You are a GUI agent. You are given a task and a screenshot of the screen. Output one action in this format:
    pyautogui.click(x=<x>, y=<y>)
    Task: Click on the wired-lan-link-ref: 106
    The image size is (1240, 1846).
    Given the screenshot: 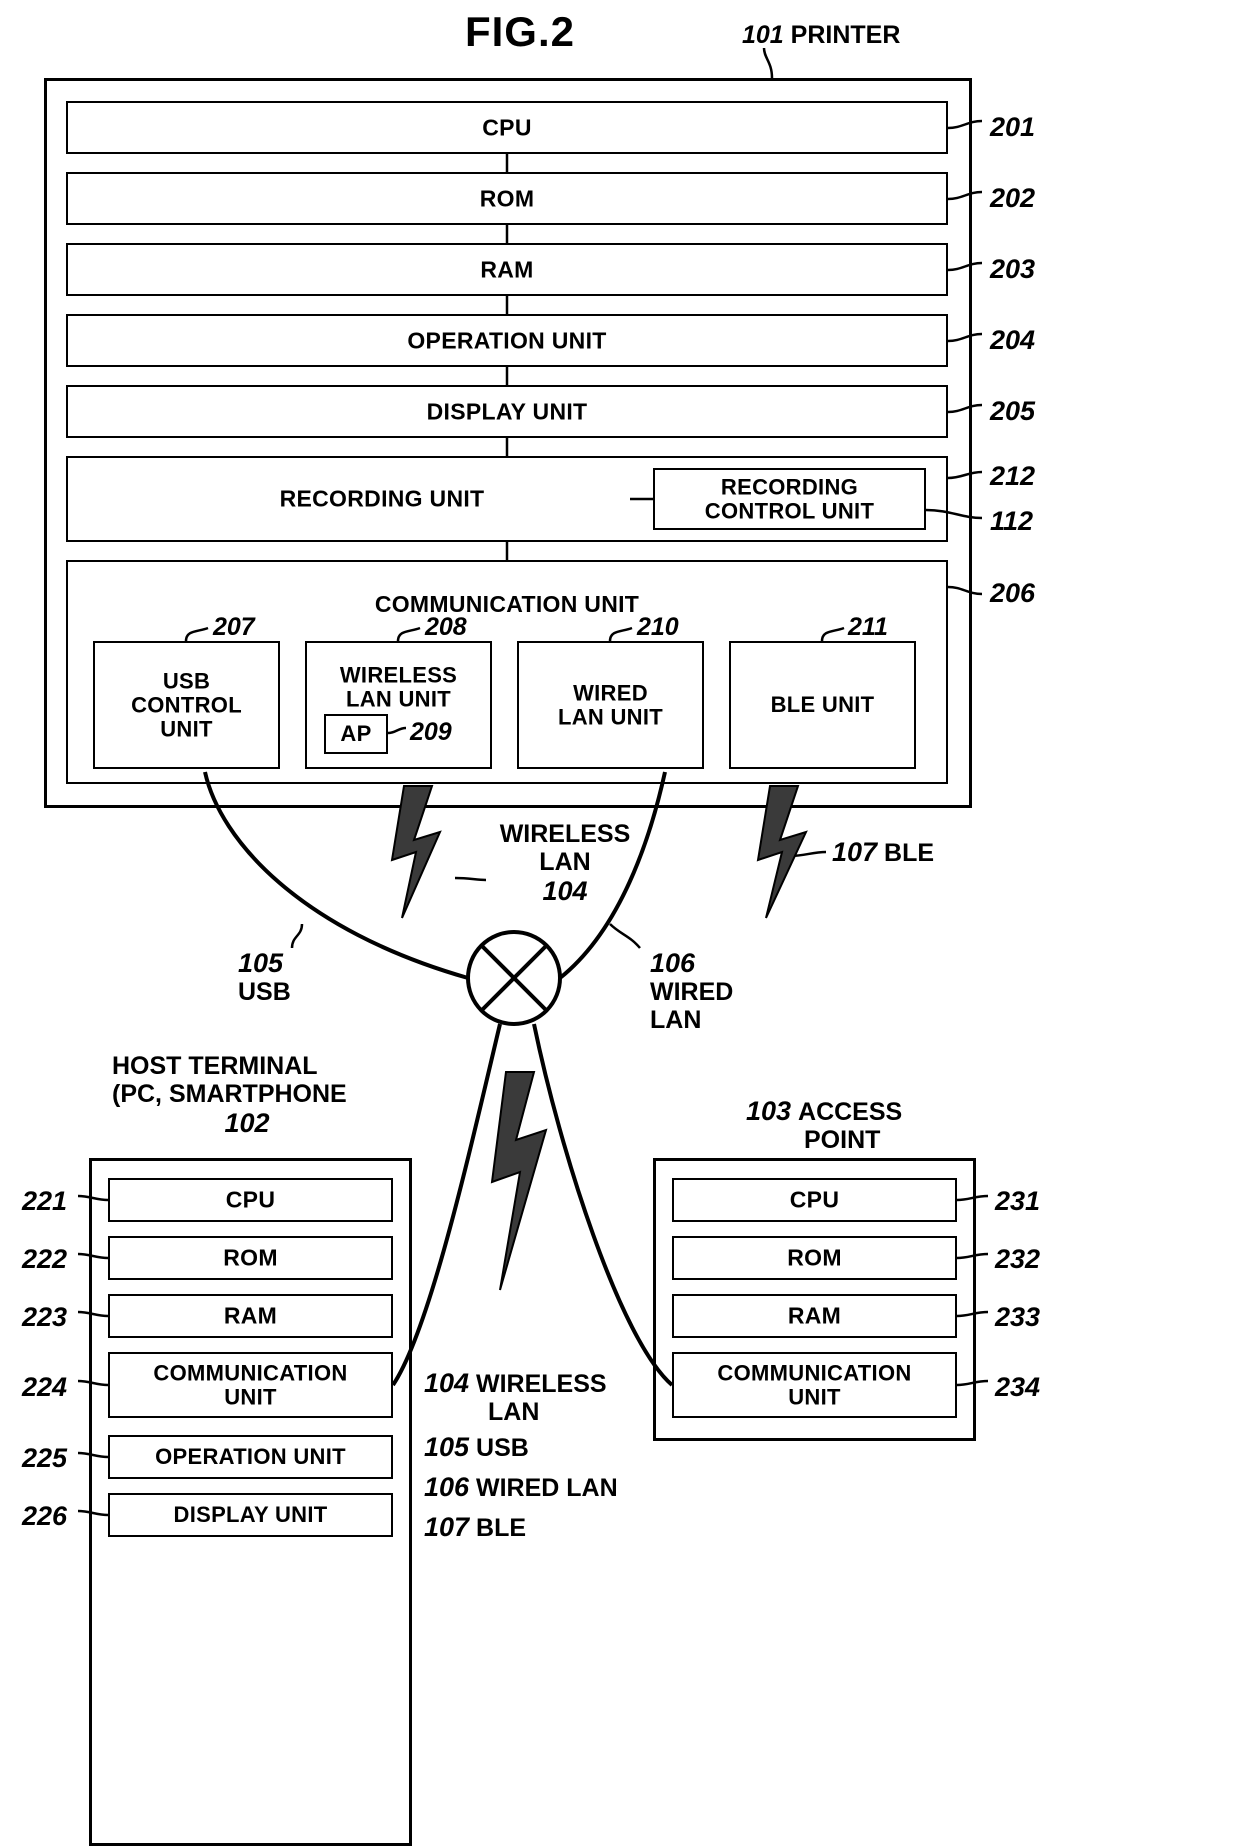 What is the action you would take?
    pyautogui.click(x=673, y=963)
    